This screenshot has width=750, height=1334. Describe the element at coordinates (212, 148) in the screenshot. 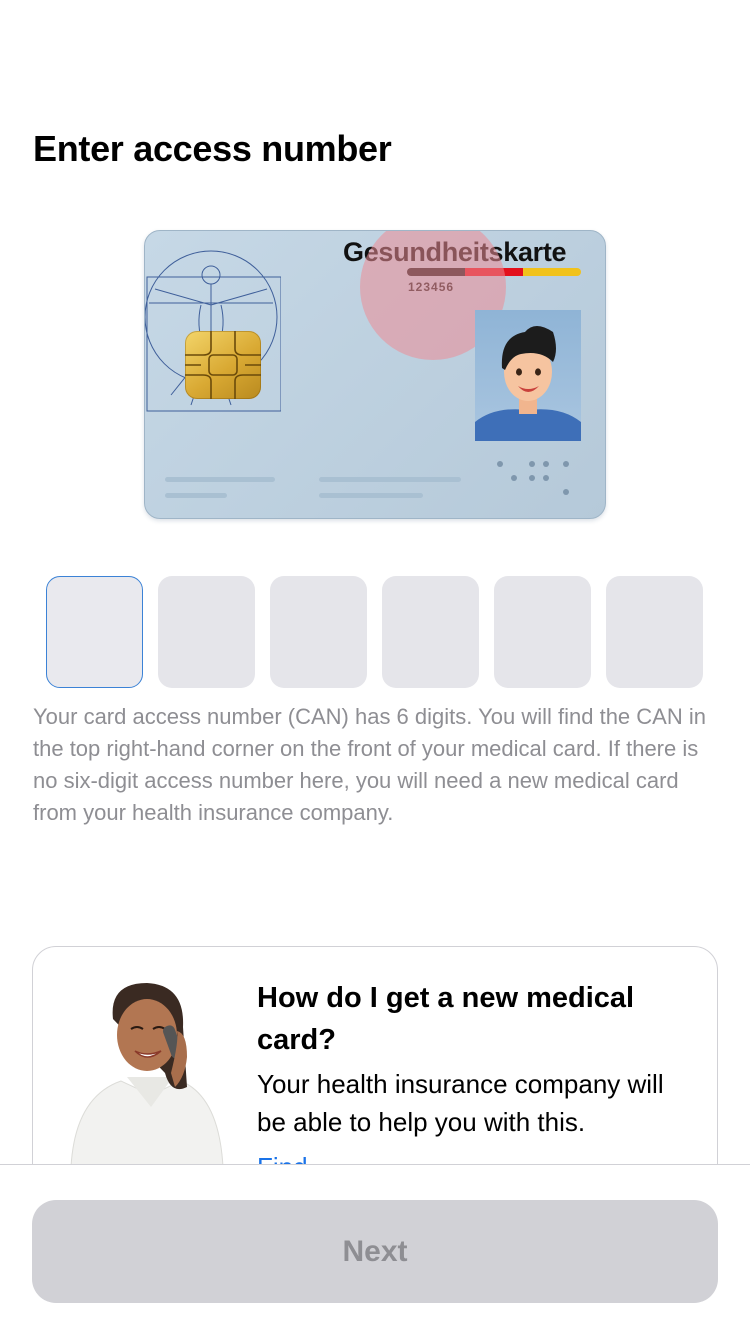

I see `page-title: Enter access number` at that location.